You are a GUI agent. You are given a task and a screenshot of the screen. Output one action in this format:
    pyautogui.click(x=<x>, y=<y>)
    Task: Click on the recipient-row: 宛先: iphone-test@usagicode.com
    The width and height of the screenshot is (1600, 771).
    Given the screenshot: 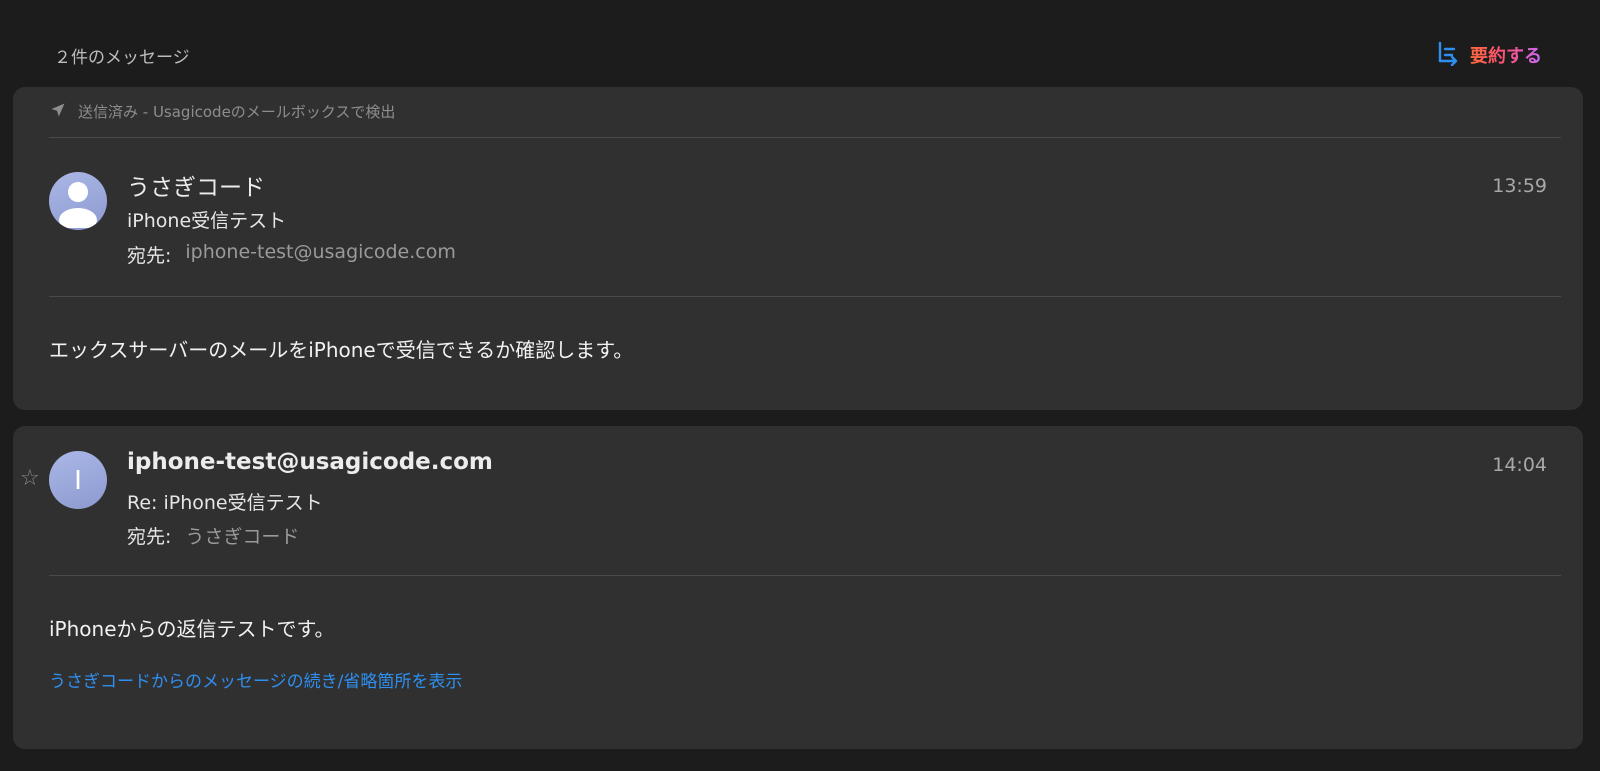 What is the action you would take?
    pyautogui.click(x=291, y=254)
    